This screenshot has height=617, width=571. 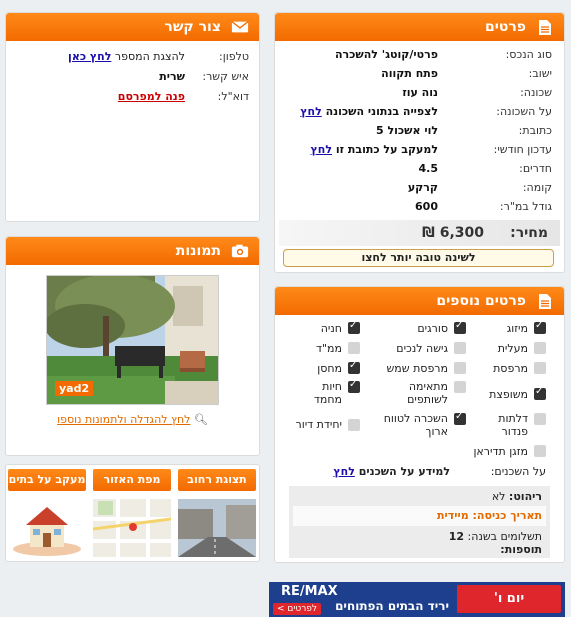 I want to click on thumb-tiles: תצוגת רחוב מפת האזור מעקב על בתים, so click(x=132, y=513).